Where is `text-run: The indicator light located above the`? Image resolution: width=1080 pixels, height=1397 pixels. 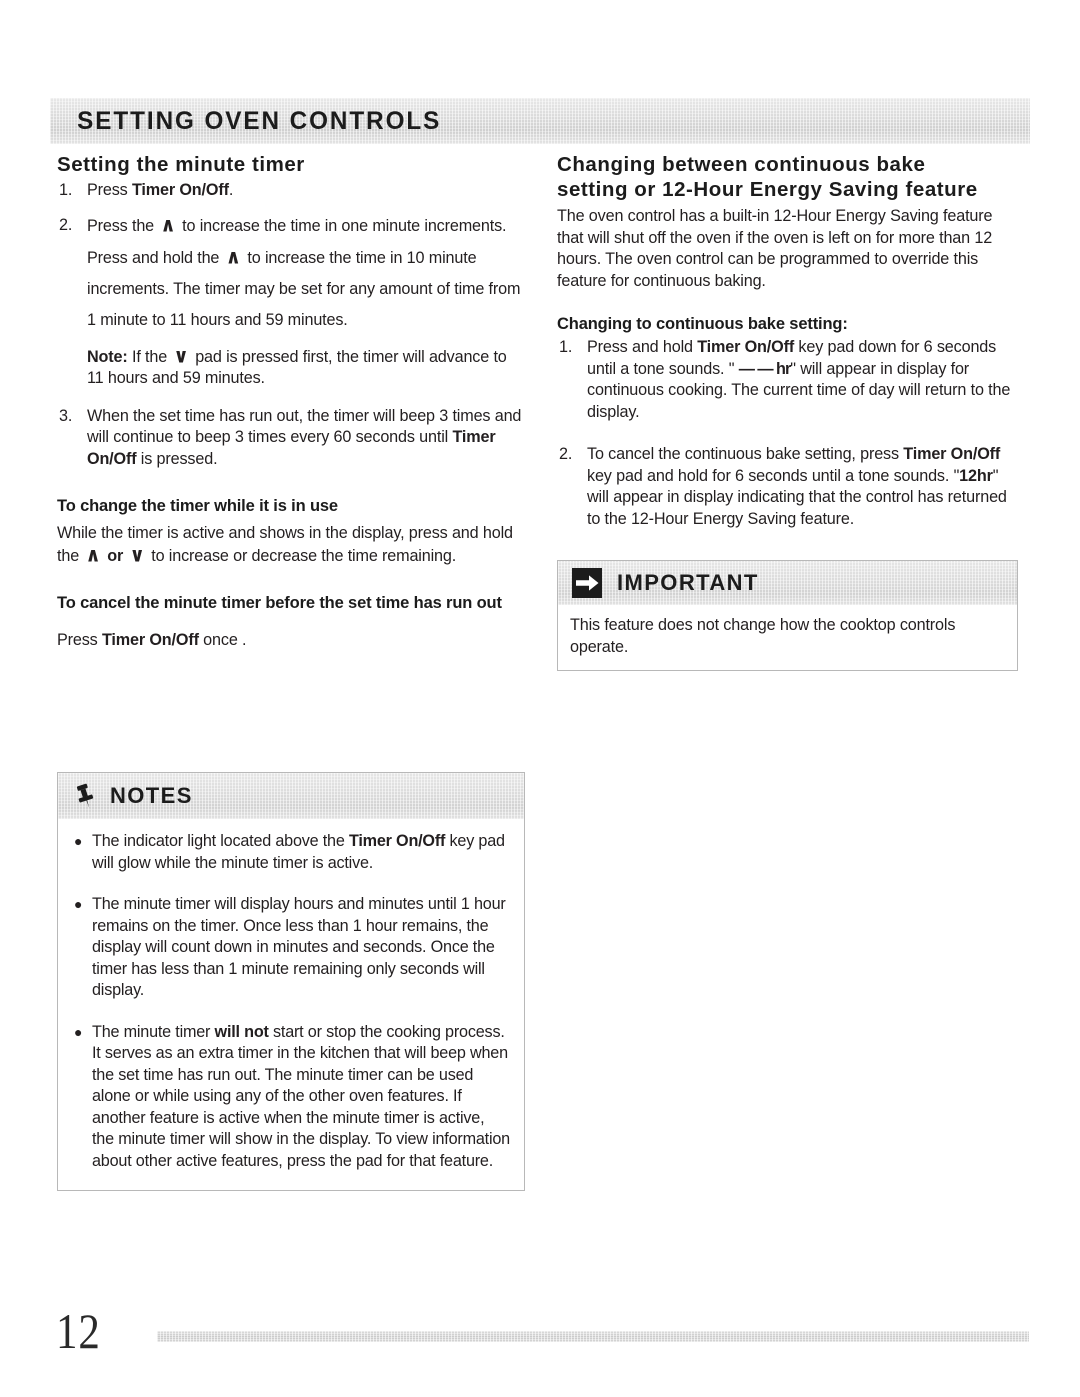 text-run: The indicator light located above the is located at coordinates (220, 841).